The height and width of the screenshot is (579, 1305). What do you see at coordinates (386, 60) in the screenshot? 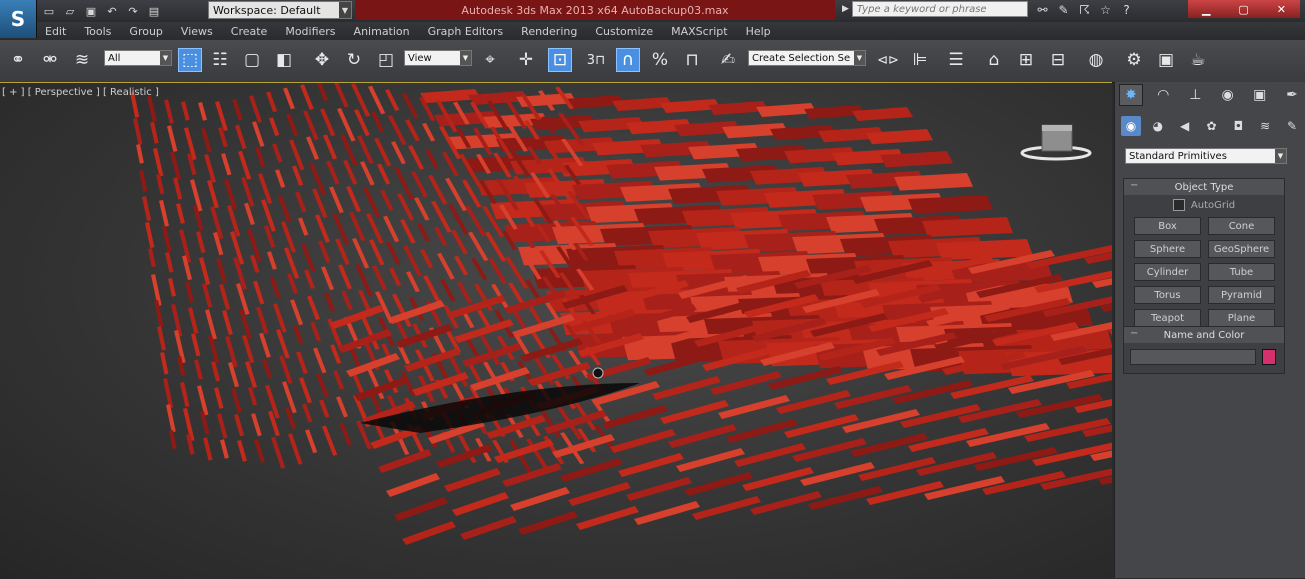
I see `select-and-scale-icon: ◰` at bounding box center [386, 60].